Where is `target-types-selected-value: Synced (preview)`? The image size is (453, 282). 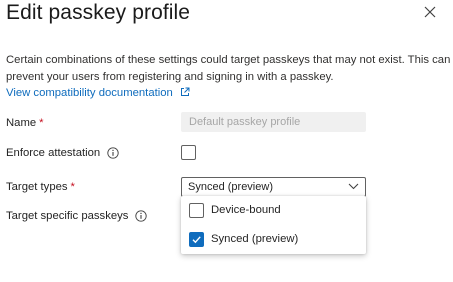
target-types-selected-value: Synced (preview) is located at coordinates (230, 187).